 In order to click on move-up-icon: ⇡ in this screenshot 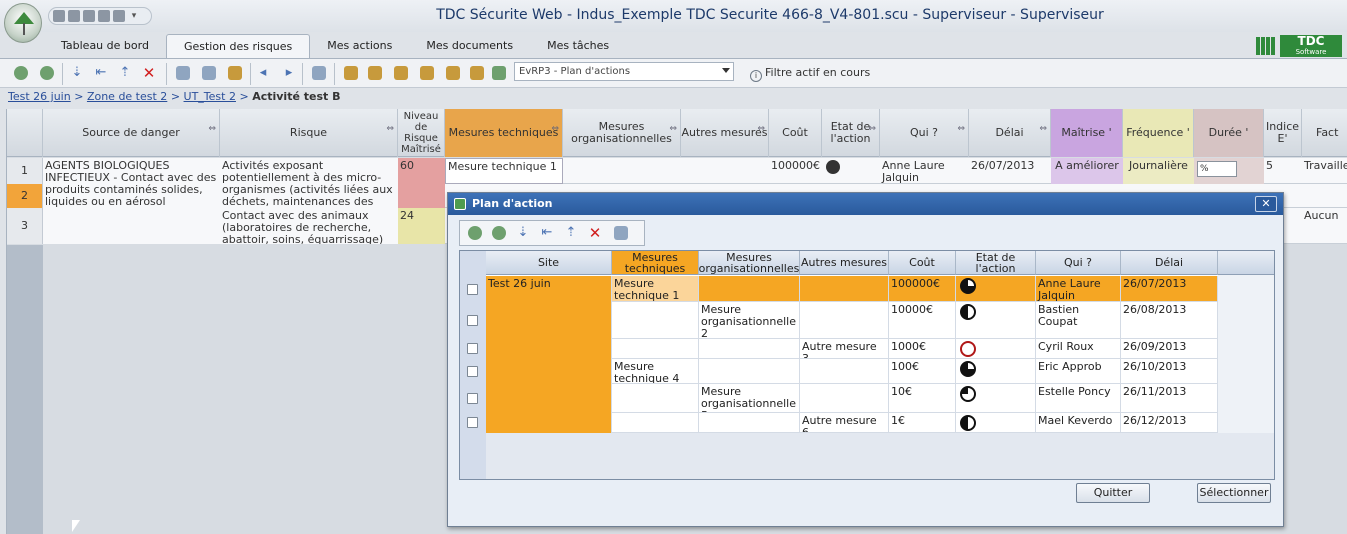, I will do `click(125, 73)`.